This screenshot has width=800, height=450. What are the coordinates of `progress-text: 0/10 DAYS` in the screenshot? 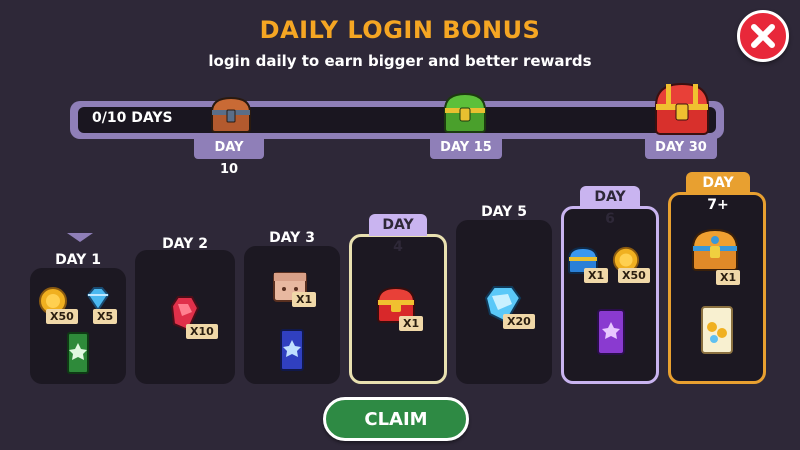 It's located at (132, 118).